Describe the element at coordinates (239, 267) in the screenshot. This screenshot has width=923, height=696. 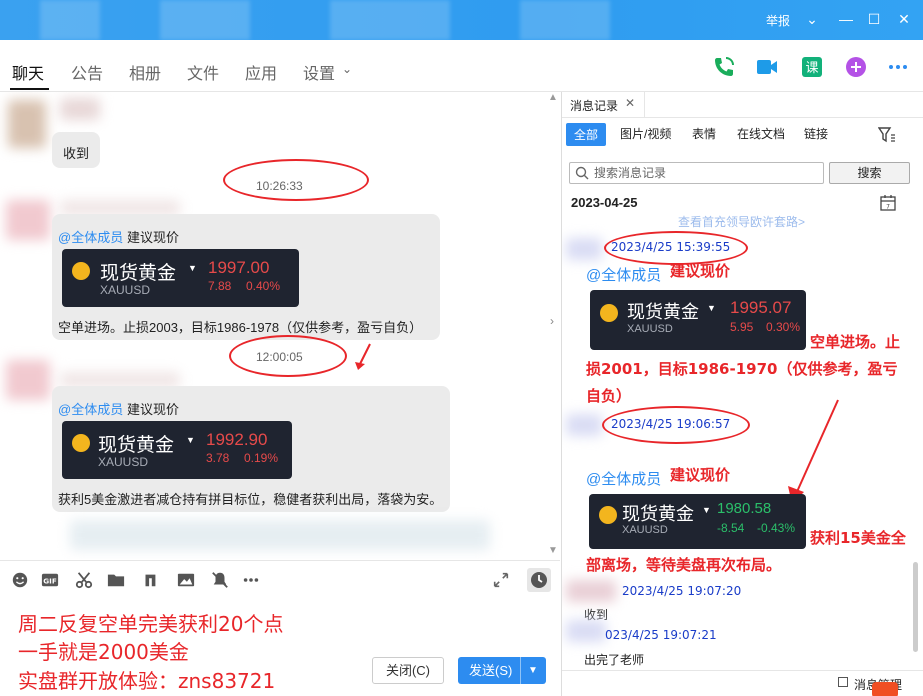
I see `card-price: 1997.00` at that location.